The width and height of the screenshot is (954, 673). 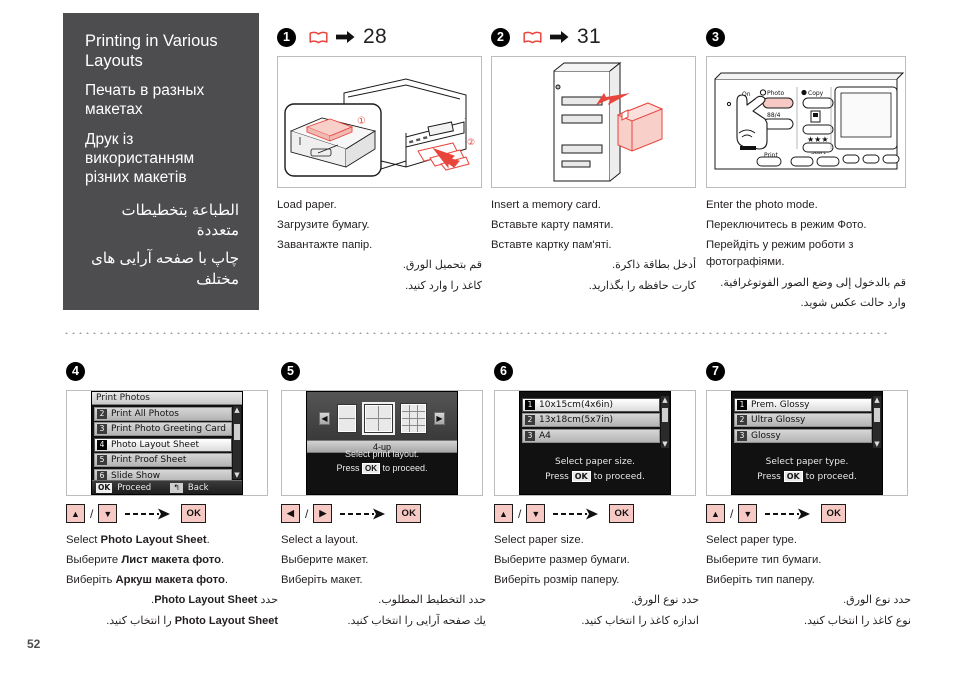 I want to click on step-4-key-row: ▲ / ▼ OK, so click(x=172, y=513).